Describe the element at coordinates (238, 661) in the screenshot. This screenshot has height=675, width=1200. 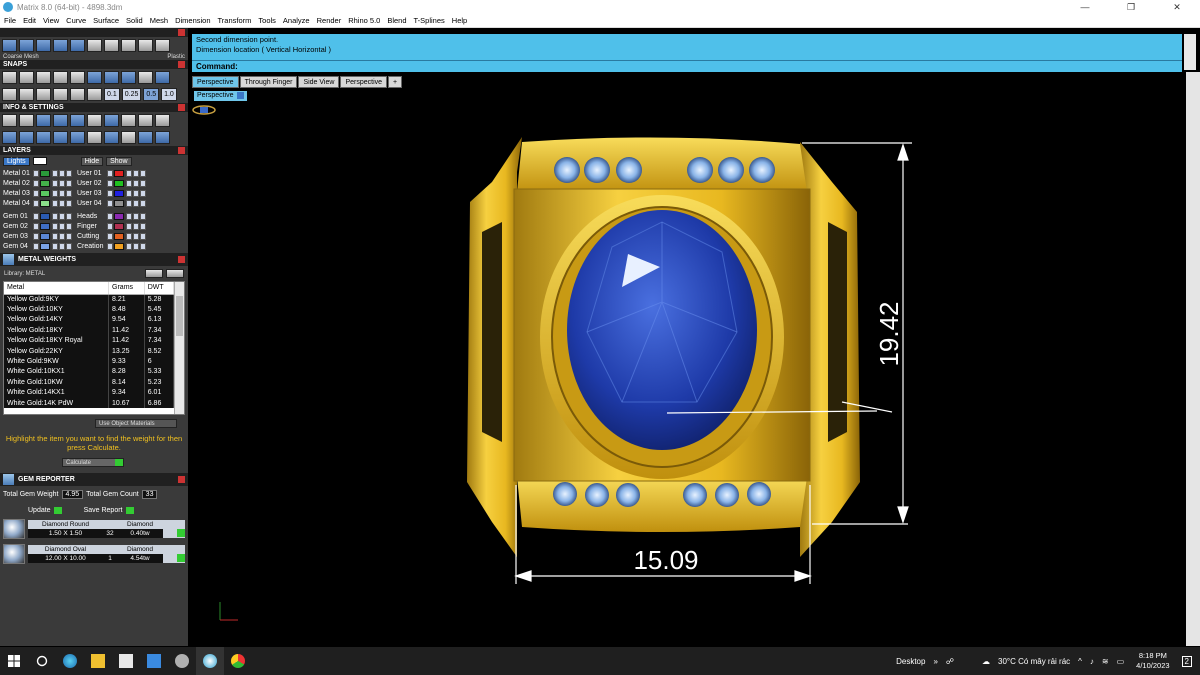
I see `taskbar-chrome` at that location.